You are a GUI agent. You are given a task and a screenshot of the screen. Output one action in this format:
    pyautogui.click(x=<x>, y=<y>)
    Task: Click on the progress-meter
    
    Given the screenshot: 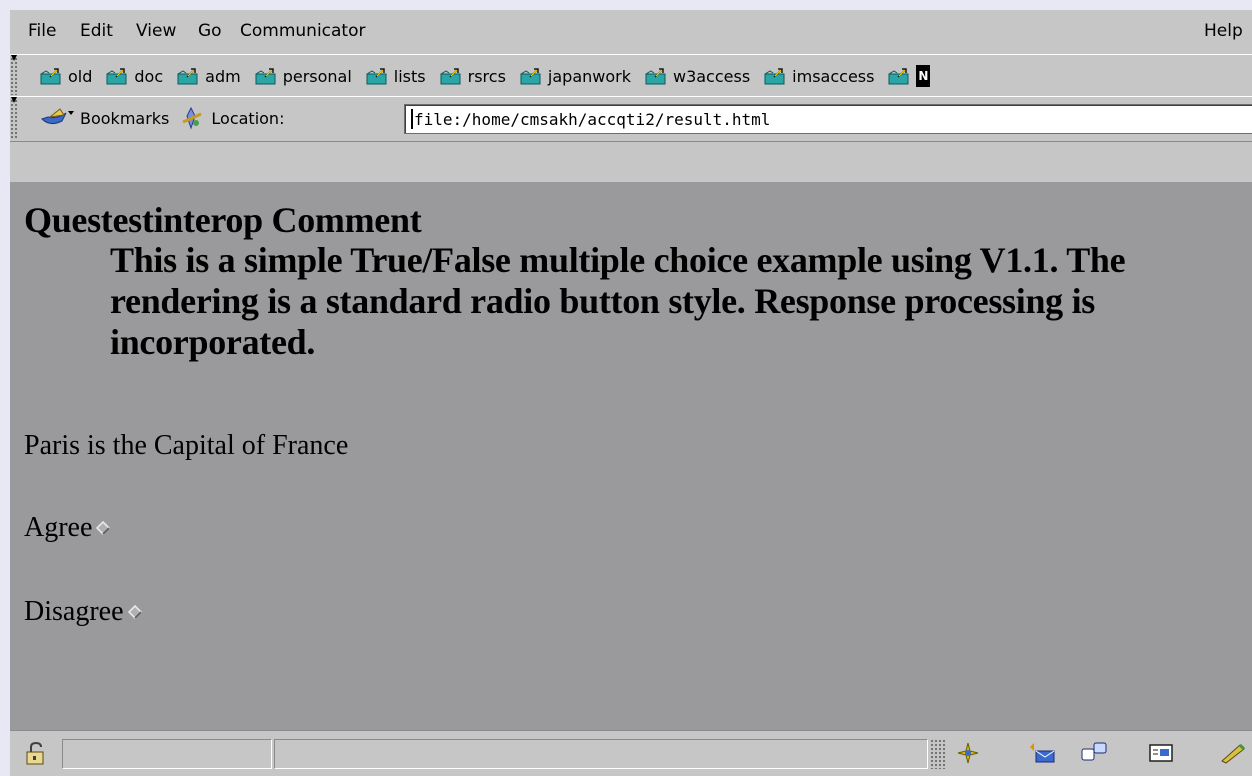 What is the action you would take?
    pyautogui.click(x=167, y=754)
    